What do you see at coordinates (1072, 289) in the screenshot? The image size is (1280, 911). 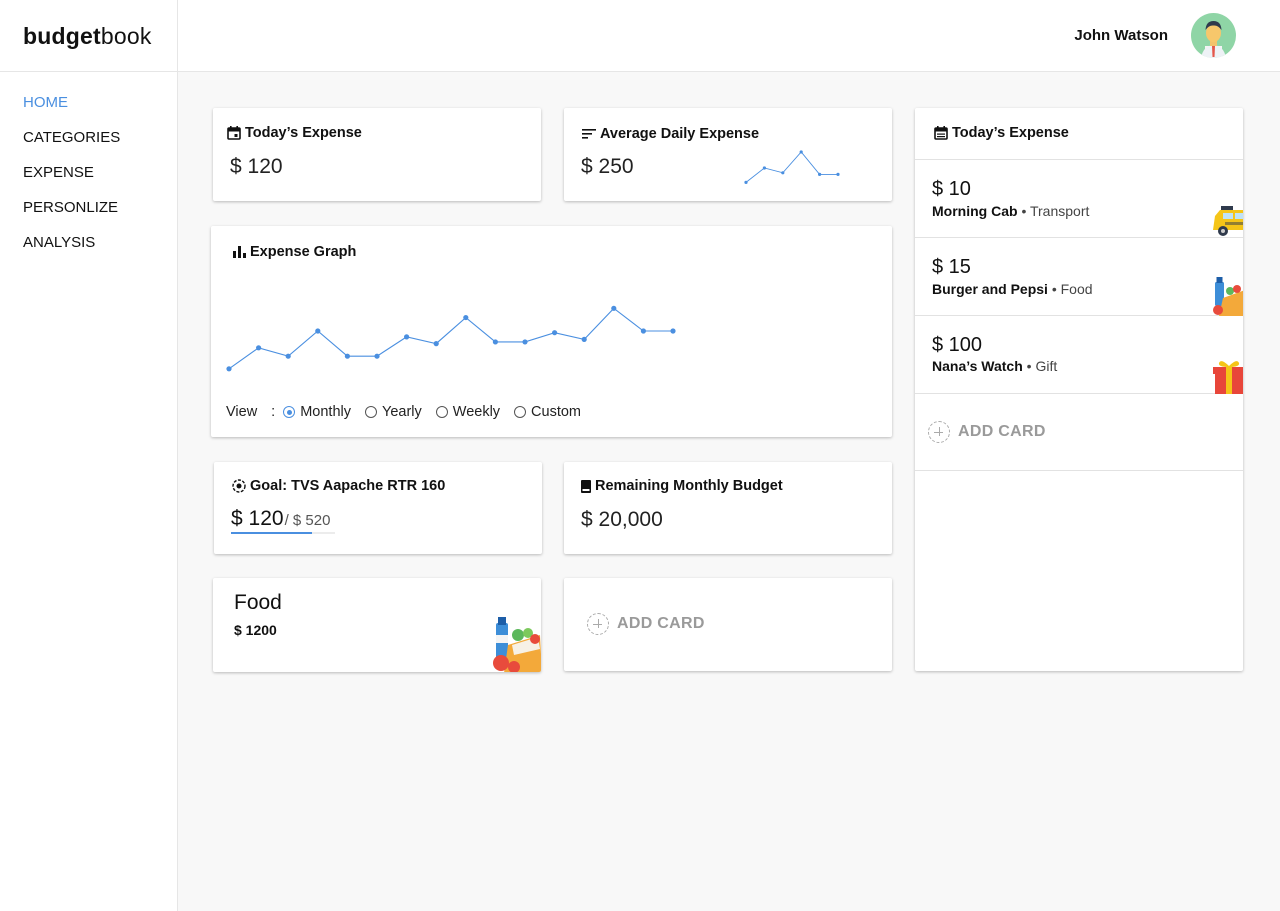 I see `expense-category: • Food` at bounding box center [1072, 289].